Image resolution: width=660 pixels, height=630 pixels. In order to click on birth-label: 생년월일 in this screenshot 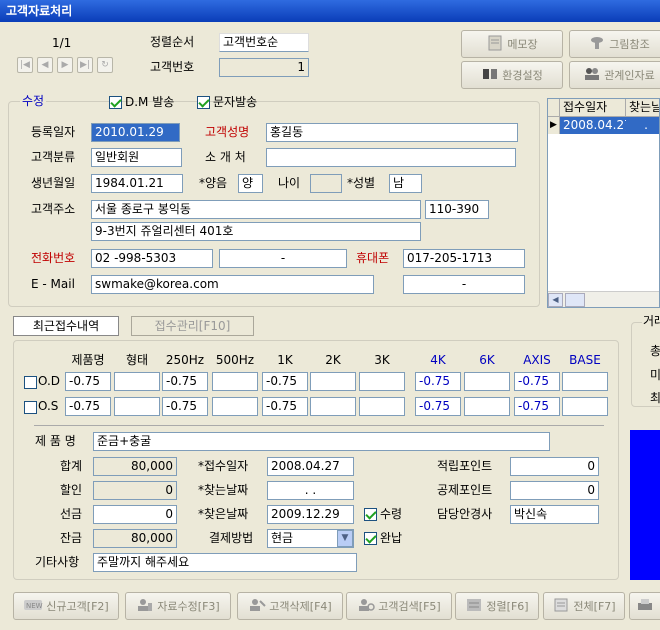, I will do `click(53, 183)`.